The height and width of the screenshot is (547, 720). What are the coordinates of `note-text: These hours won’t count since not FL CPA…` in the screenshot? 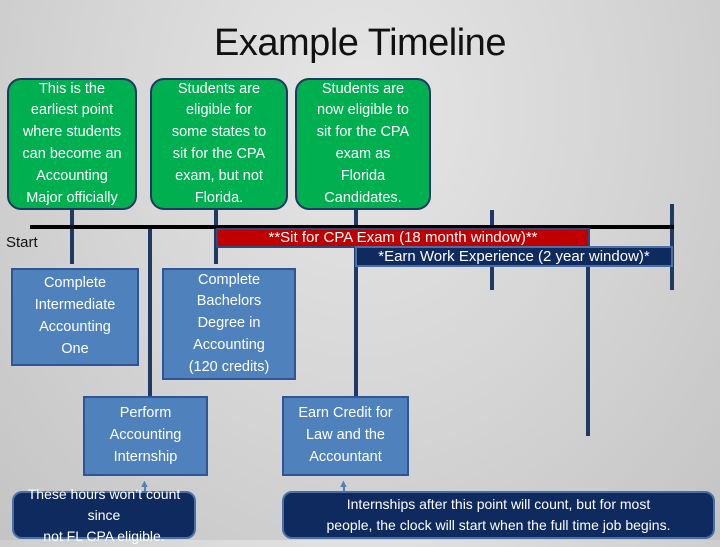 It's located at (104, 514).